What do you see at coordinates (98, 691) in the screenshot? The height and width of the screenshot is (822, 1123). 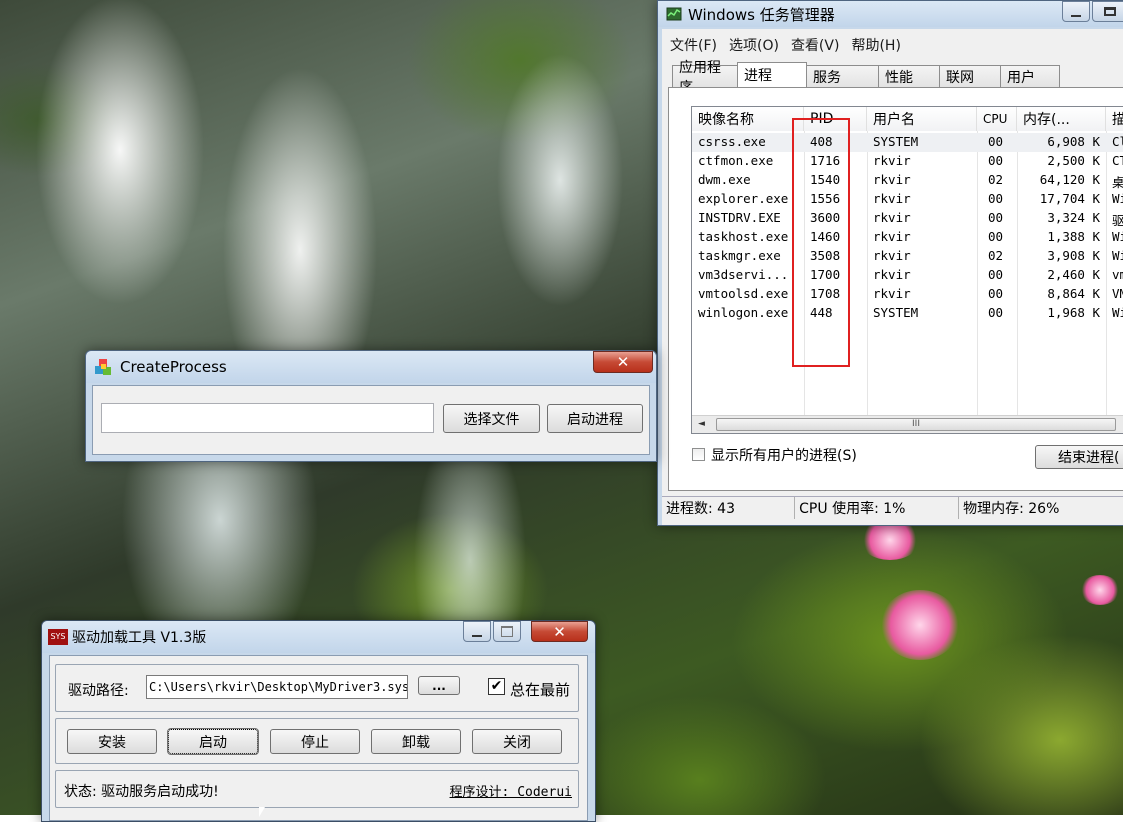 I see `driver-path-label: 驱动路径:` at bounding box center [98, 691].